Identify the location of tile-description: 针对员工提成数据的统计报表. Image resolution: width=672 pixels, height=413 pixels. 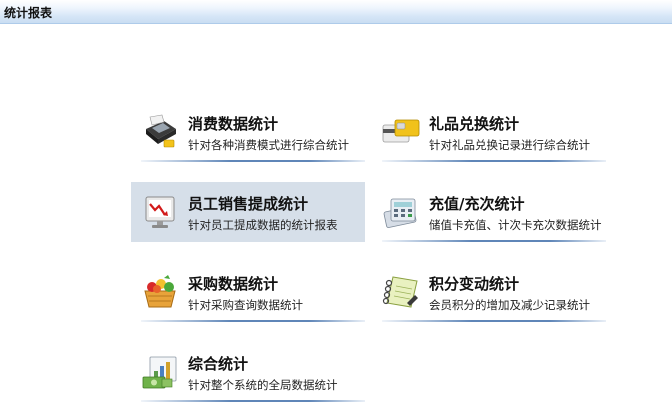
(263, 225).